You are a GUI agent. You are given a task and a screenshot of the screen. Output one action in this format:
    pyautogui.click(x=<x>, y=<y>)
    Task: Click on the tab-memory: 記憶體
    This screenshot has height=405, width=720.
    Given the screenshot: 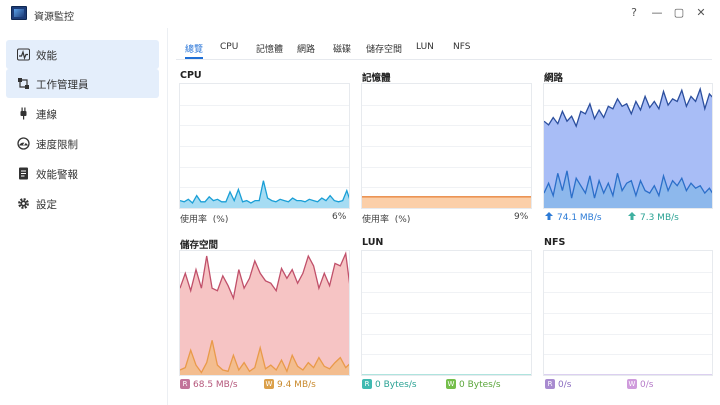 What is the action you would take?
    pyautogui.click(x=269, y=48)
    